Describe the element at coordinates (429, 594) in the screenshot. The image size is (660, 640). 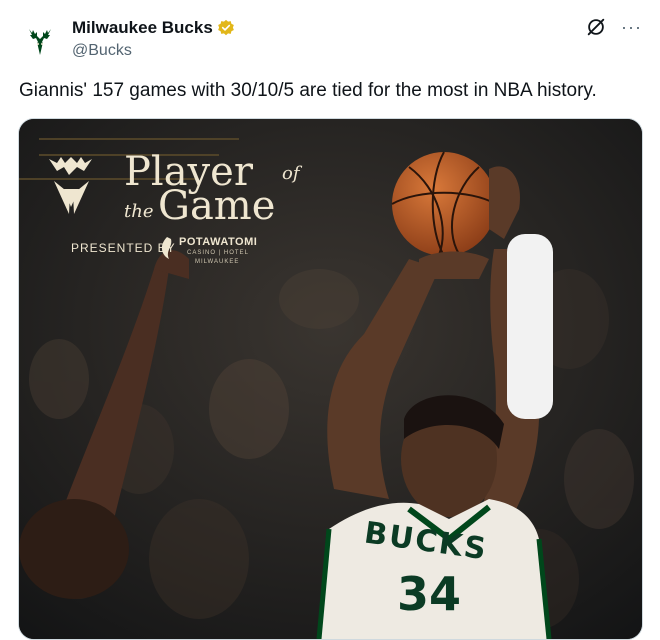
I see `jersey-number: 34` at that location.